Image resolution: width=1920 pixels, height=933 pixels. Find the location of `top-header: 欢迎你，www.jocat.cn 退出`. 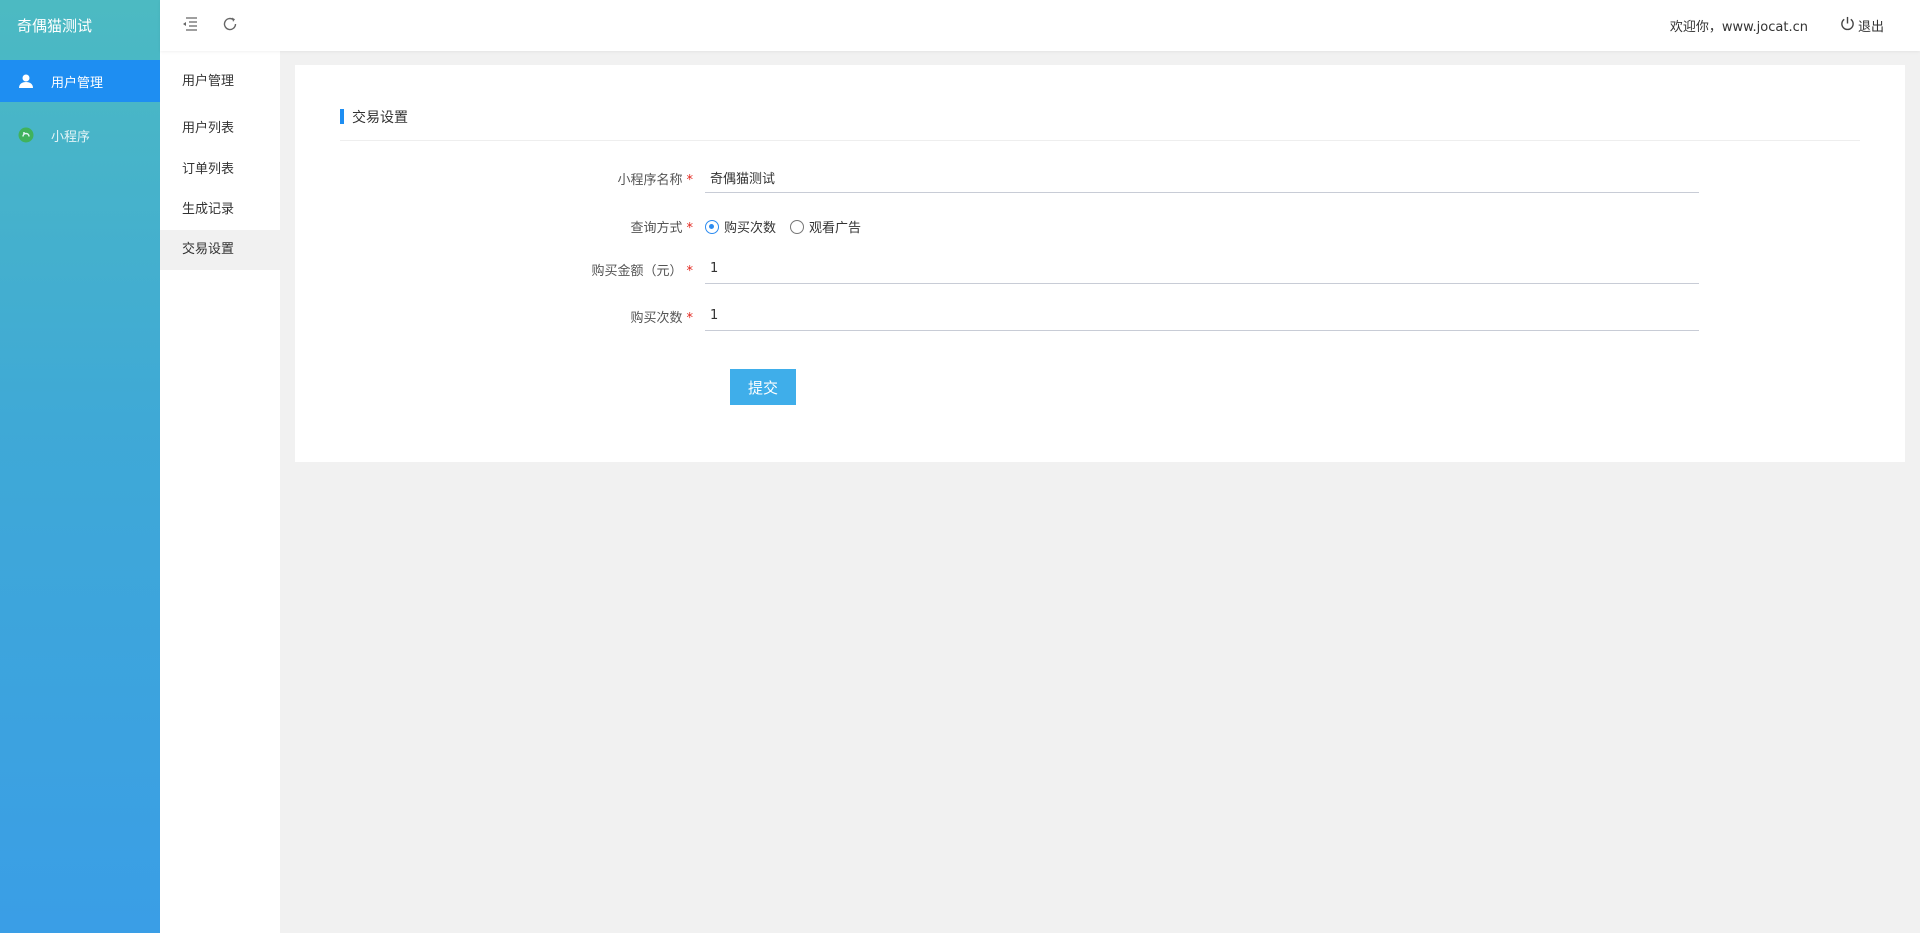

top-header: 欢迎你，www.jocat.cn 退出 is located at coordinates (1040, 25).